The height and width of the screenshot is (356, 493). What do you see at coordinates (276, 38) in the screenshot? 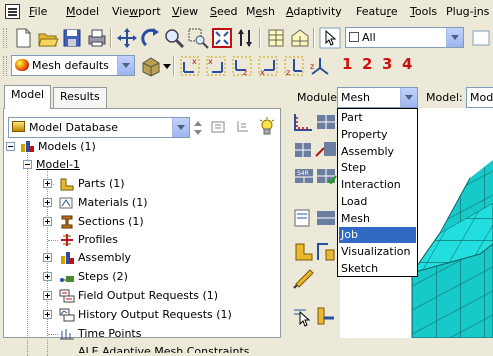
I see `render-style-icon` at bounding box center [276, 38].